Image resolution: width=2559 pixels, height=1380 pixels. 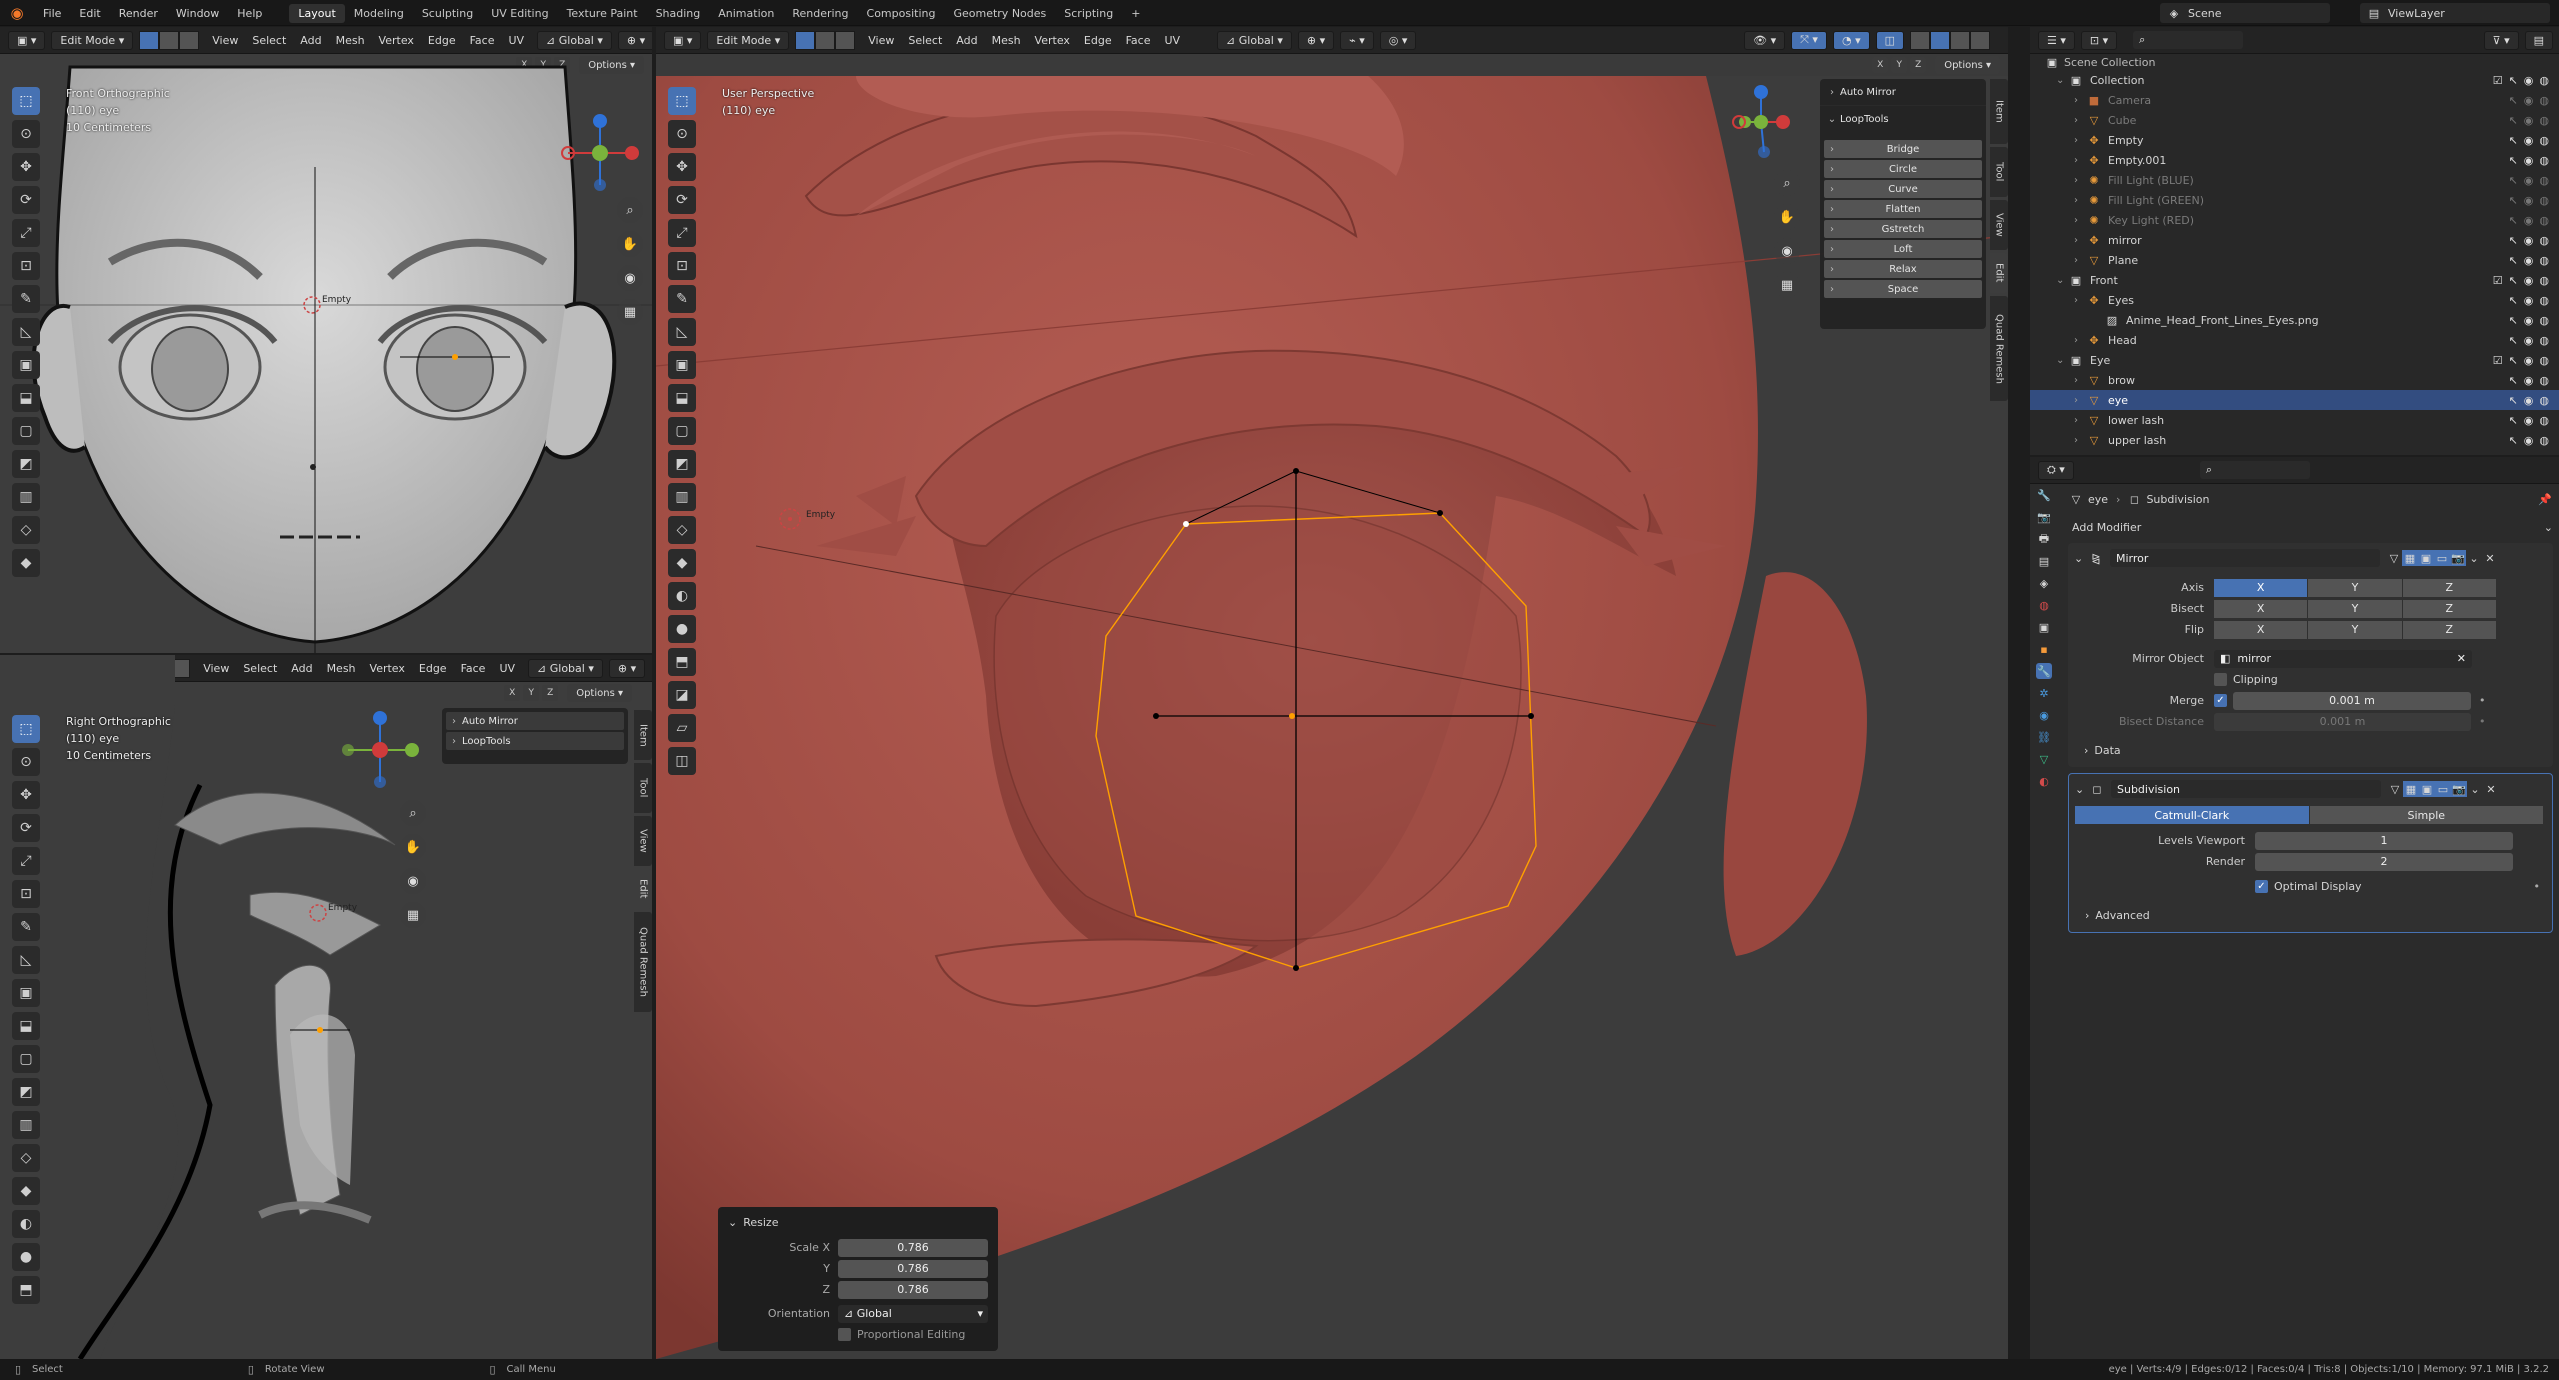 I want to click on menu-mesh: Mesh, so click(x=1006, y=40).